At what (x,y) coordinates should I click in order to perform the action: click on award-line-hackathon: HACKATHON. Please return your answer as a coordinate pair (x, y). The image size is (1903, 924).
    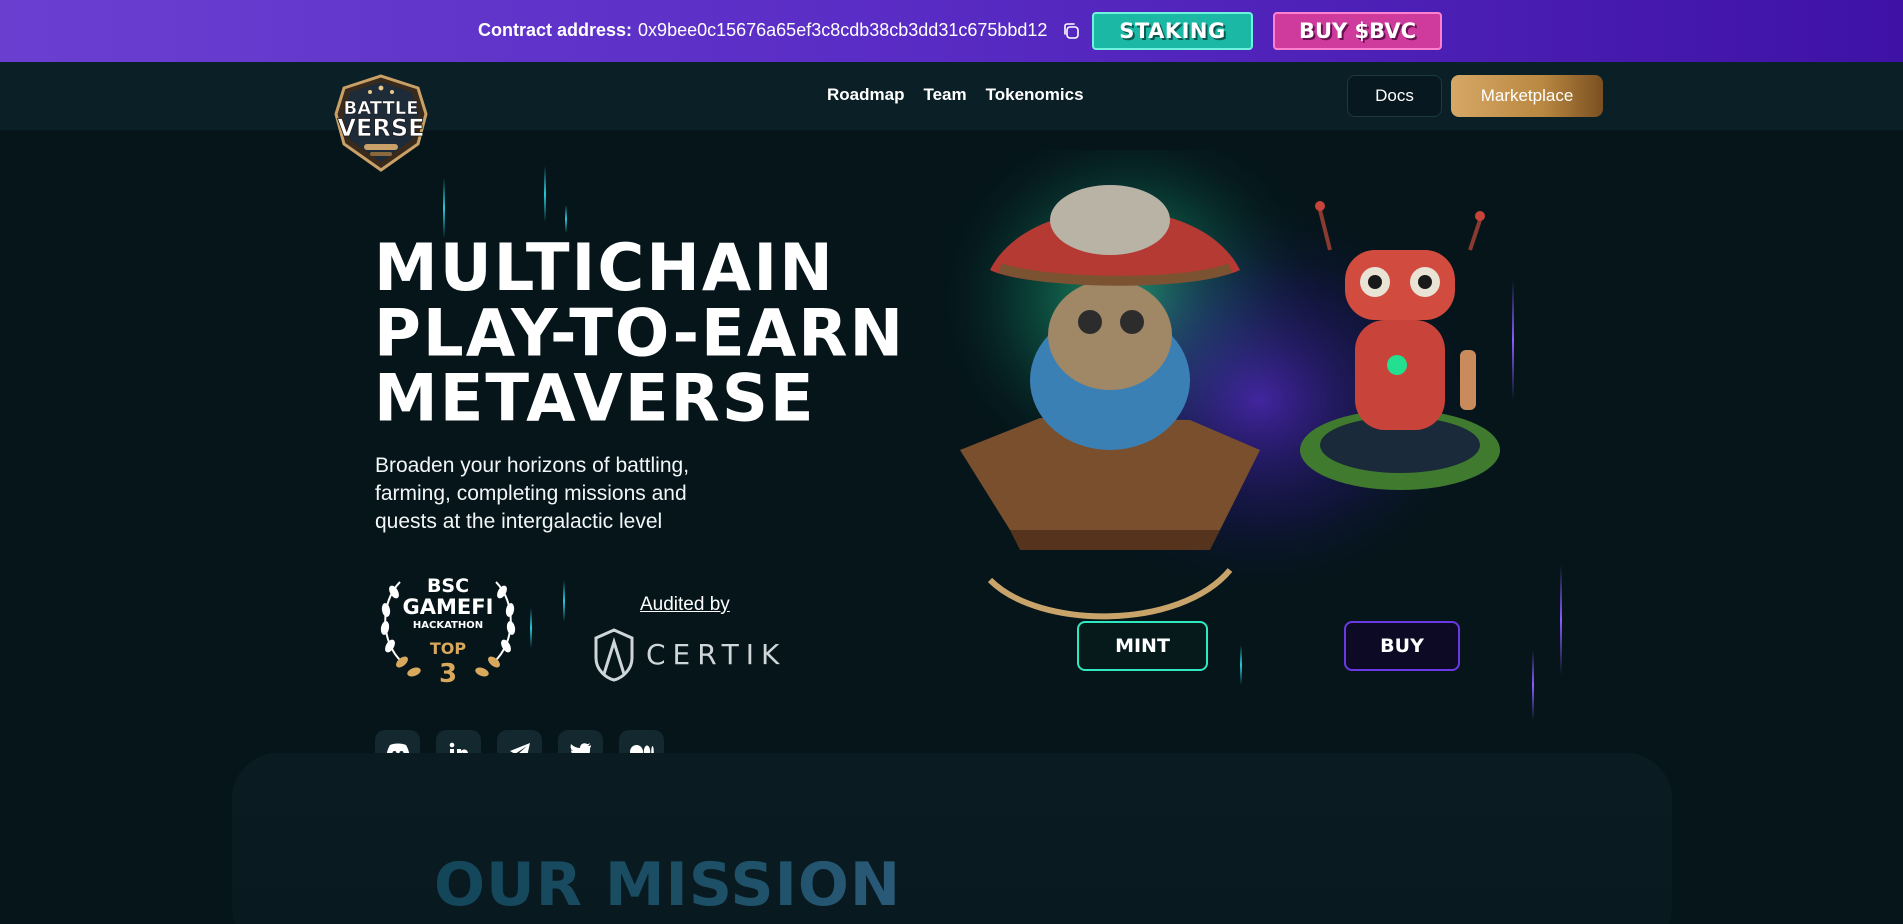
    Looking at the image, I should click on (448, 625).